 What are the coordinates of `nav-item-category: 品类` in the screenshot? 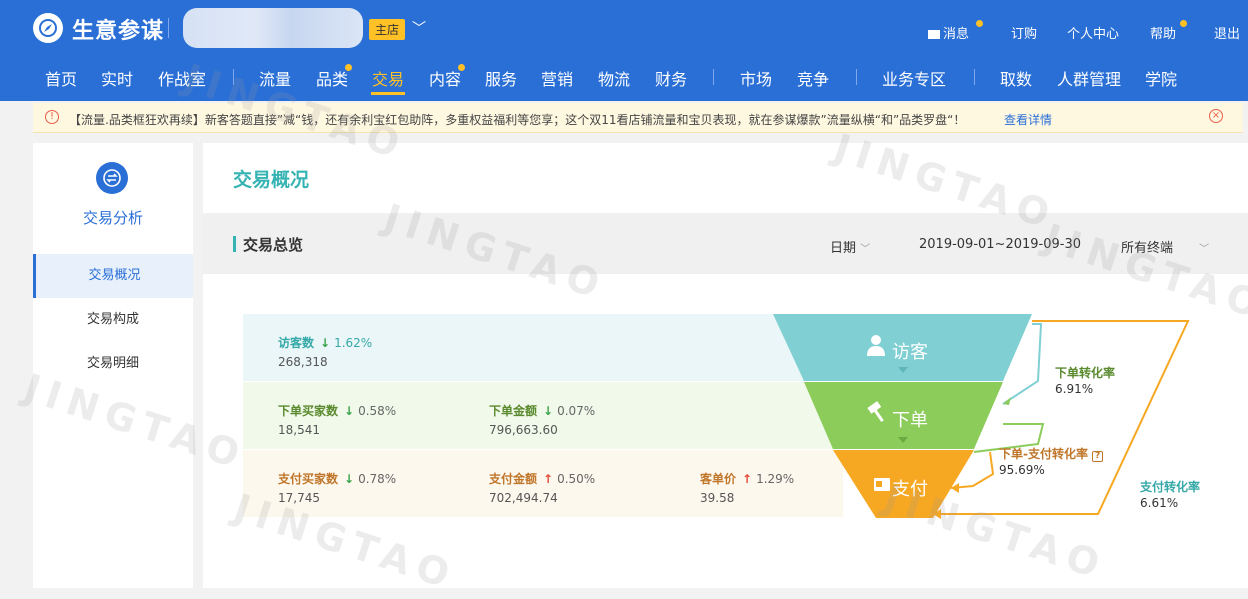 It's located at (332, 78).